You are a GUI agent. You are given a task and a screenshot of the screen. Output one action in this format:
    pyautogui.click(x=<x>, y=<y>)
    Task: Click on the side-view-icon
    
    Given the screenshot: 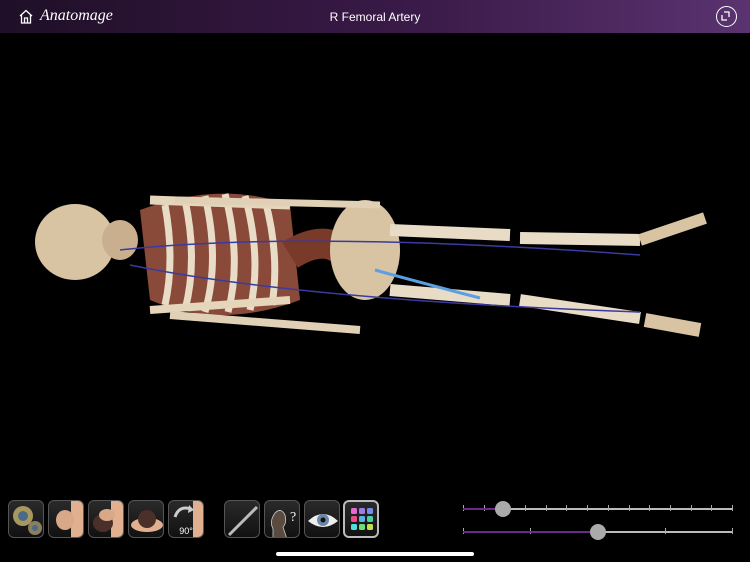 What is the action you would take?
    pyautogui.click(x=108, y=519)
    